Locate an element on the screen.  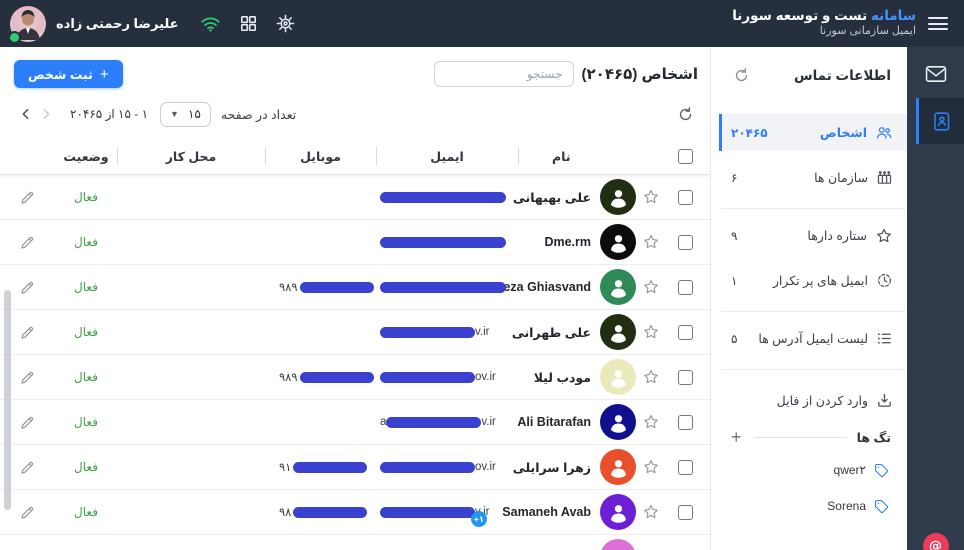
sidebar-refresh-icon is located at coordinates (741, 75).